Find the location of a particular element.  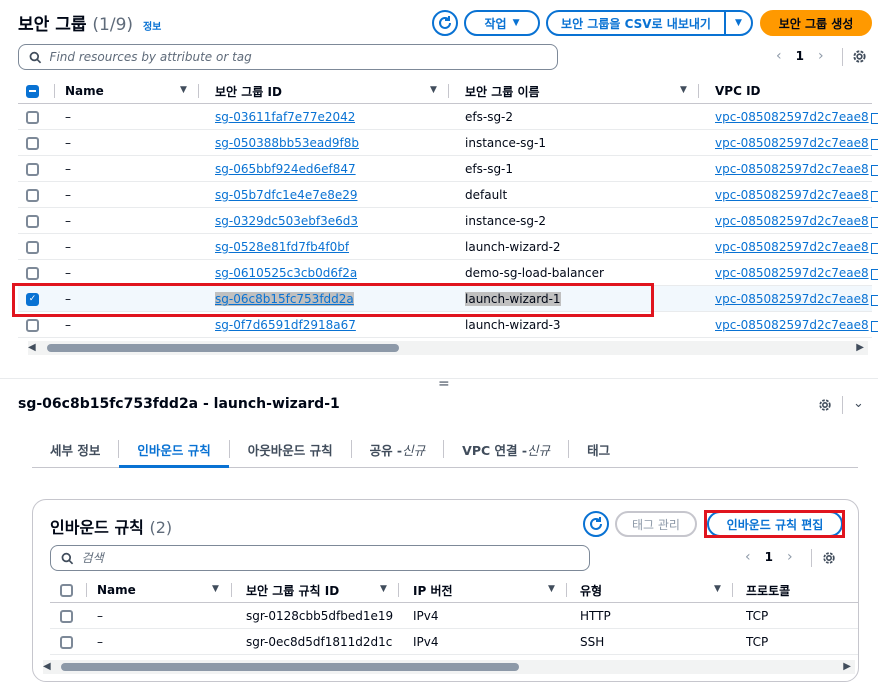

col-security-group-name: 보안 그룹 이름 is located at coordinates (502, 91).